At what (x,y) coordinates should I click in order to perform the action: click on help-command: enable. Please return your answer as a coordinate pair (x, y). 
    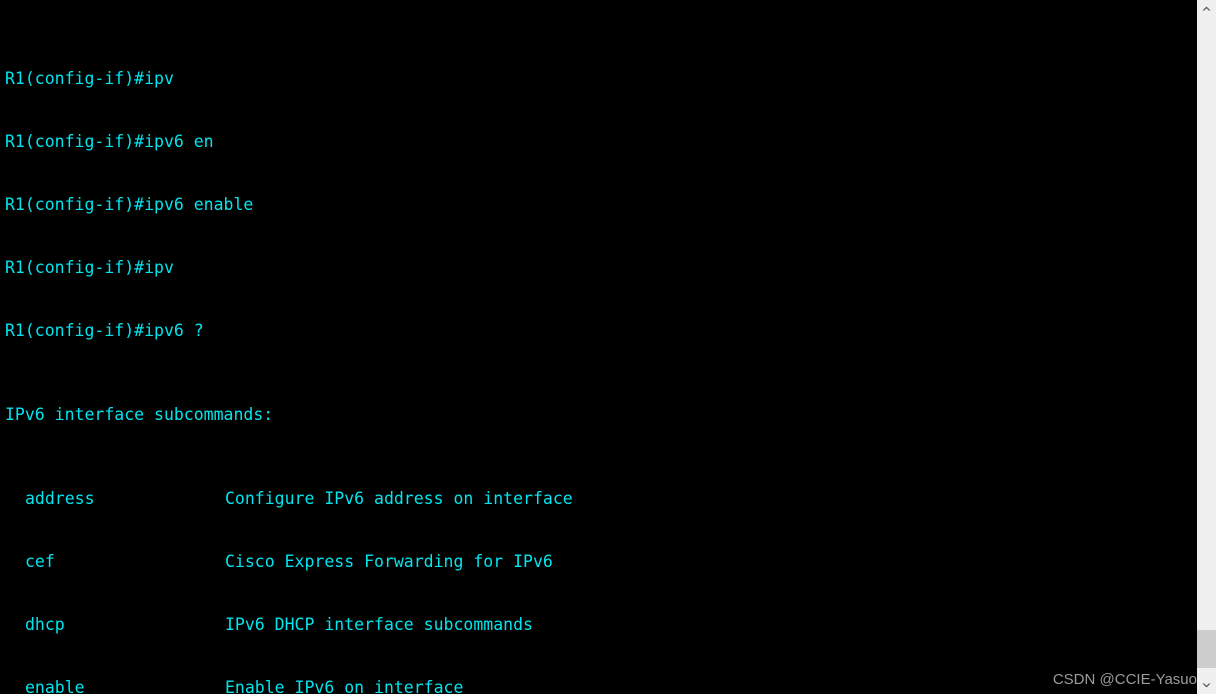
    Looking at the image, I should click on (55, 686).